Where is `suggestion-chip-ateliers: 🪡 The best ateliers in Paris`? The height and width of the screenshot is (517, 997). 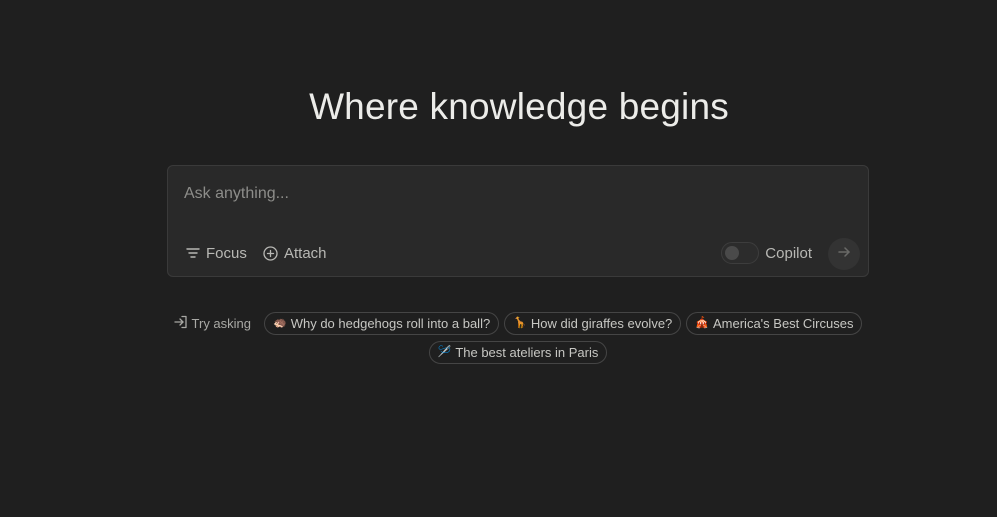 suggestion-chip-ateliers: 🪡 The best ateliers in Paris is located at coordinates (518, 352).